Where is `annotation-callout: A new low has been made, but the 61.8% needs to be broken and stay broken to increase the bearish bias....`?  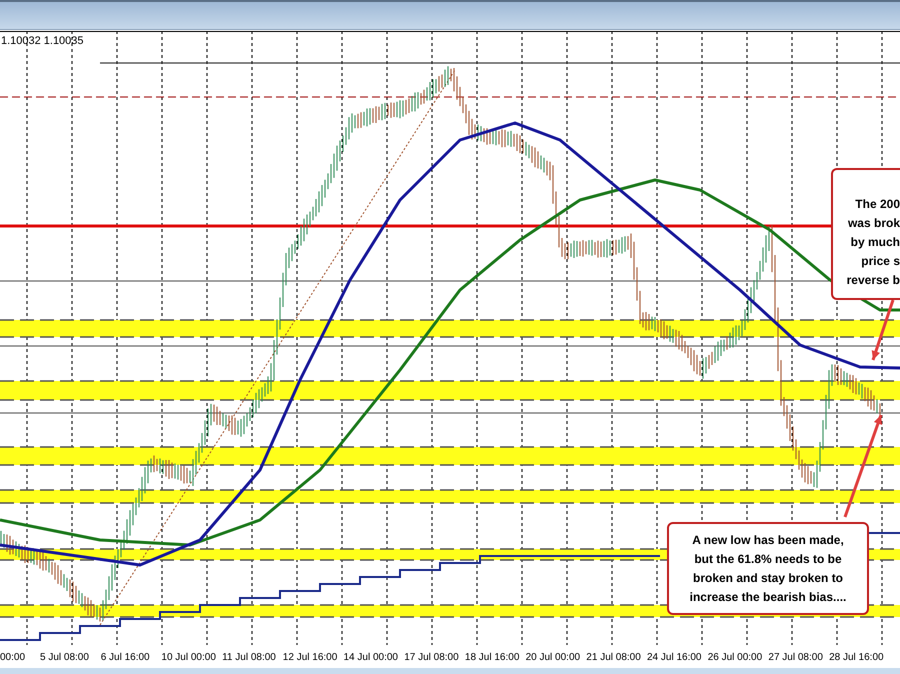
annotation-callout: A new low has been made, but the 61.8% needs to be broken and stay broken to increase the bearish bias.... is located at coordinates (768, 568).